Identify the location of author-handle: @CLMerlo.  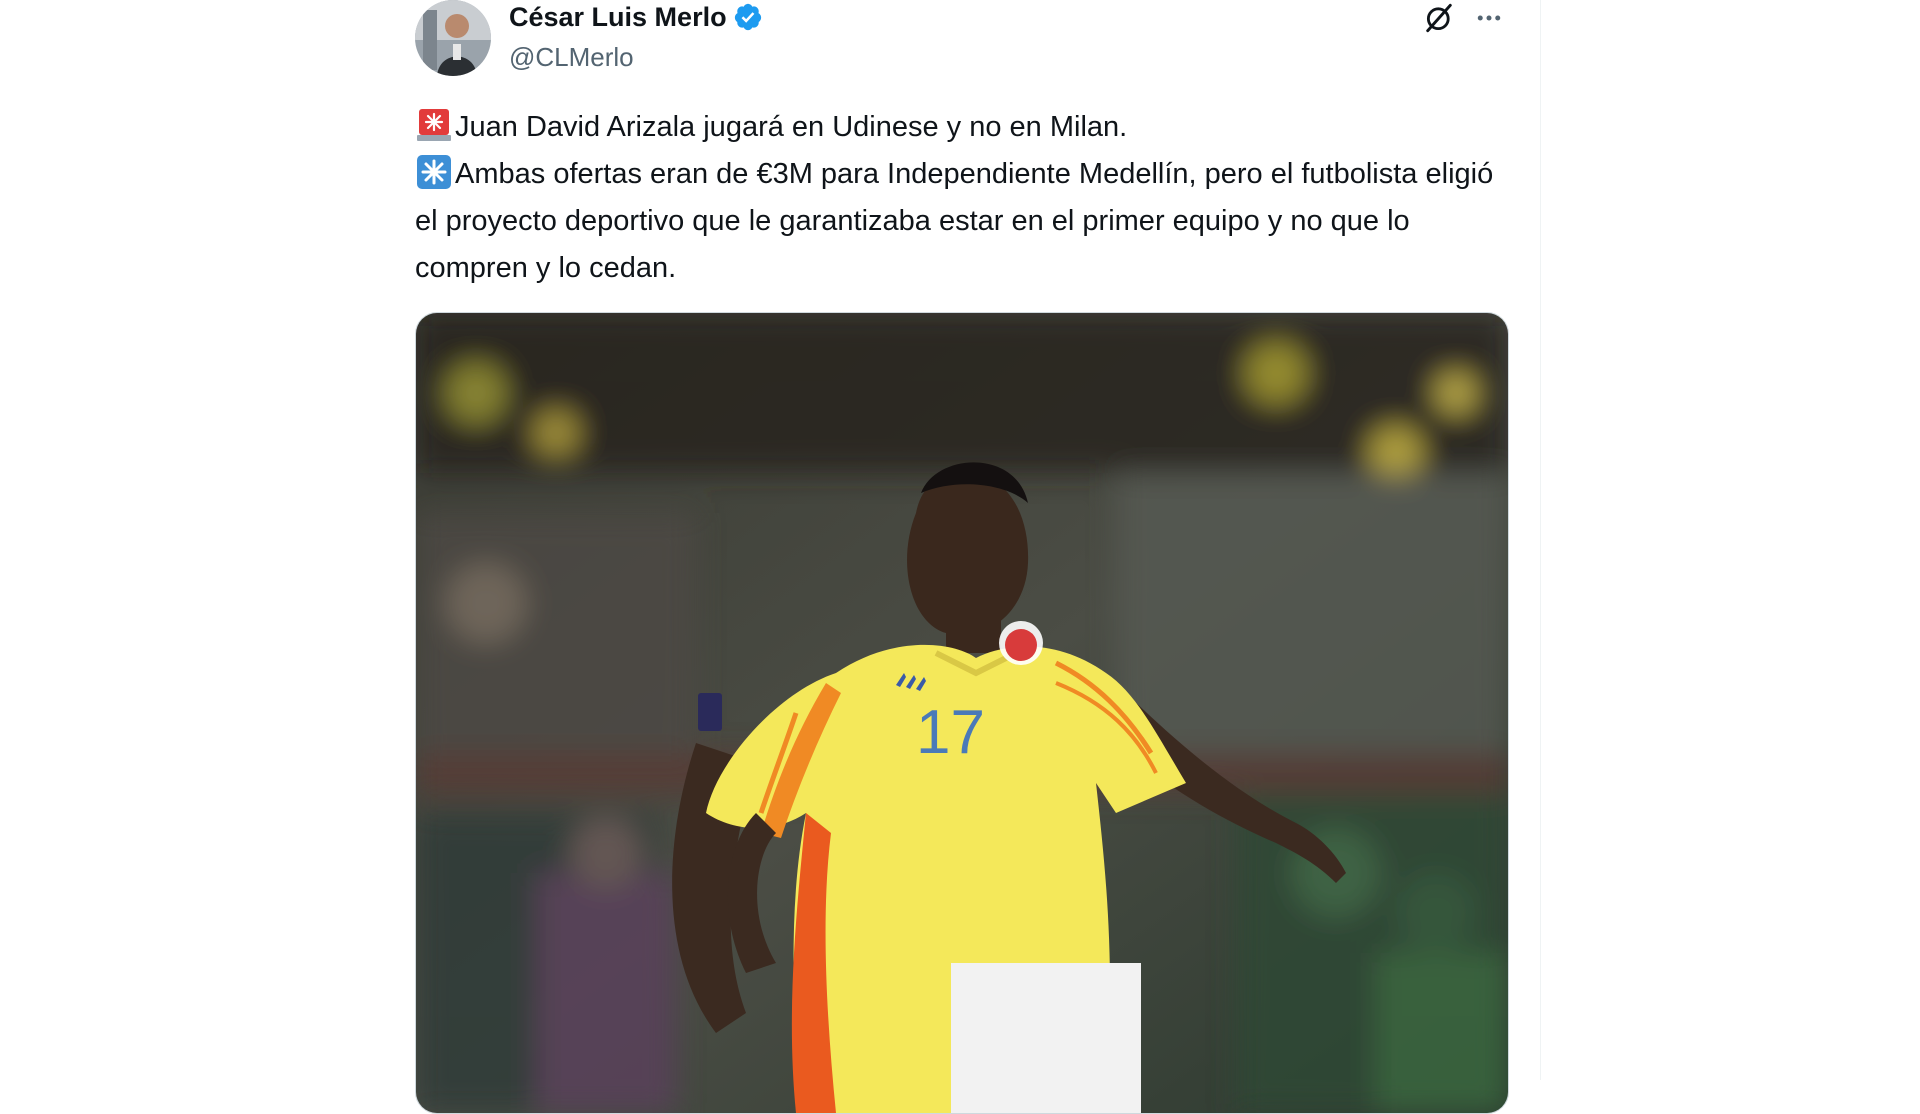
(571, 57).